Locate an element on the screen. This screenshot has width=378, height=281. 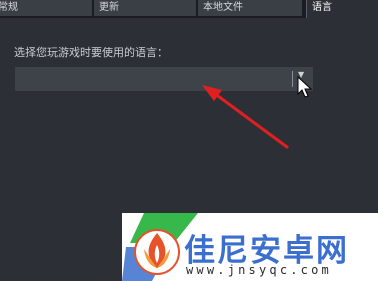
watermark-url: www.jnsyqc.com is located at coordinates (259, 270).